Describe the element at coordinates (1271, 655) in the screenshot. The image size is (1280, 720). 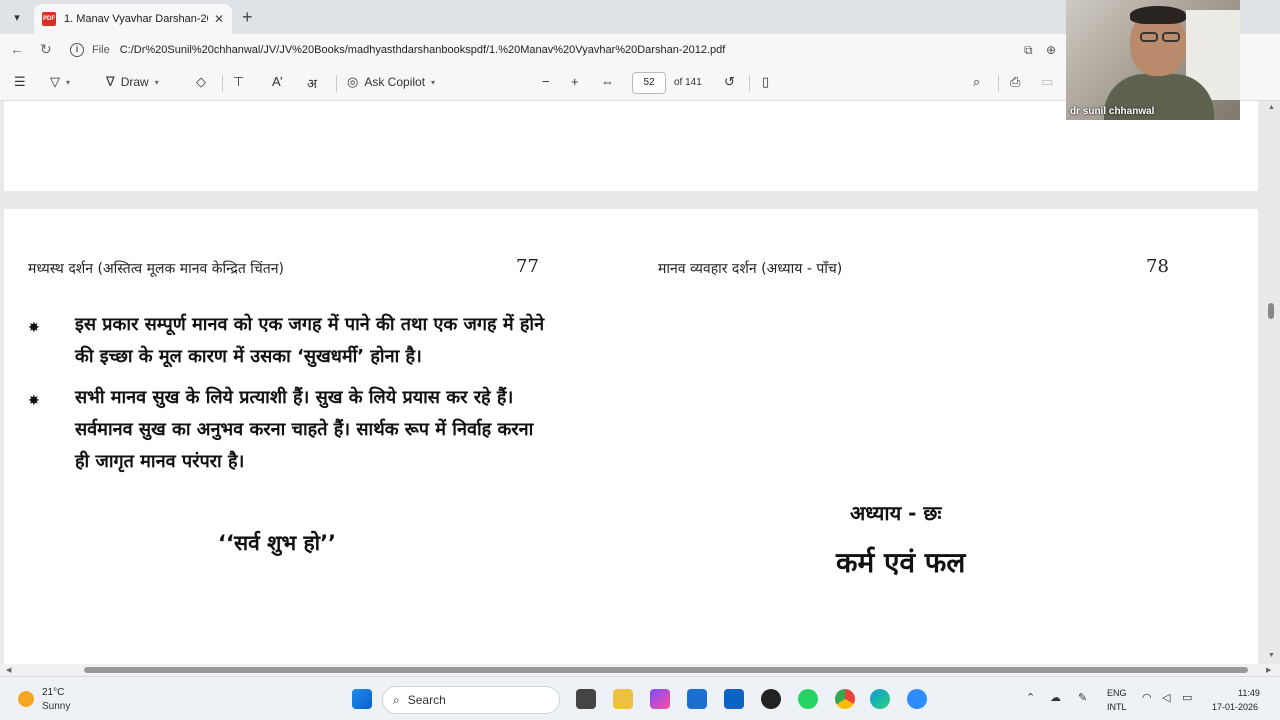
I see `scroll-down-arrow-icon: ▼` at that location.